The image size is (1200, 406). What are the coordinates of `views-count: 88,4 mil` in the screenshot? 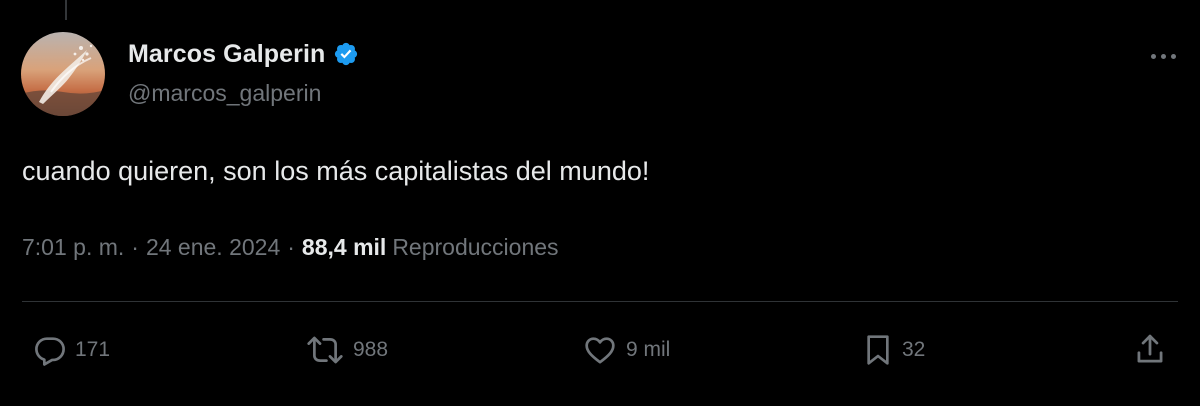 It's located at (344, 247).